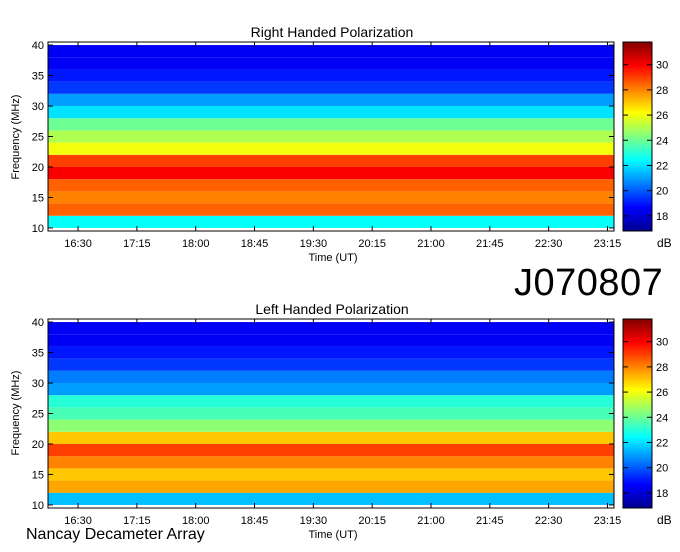  I want to click on observation-id: J070807, so click(589, 283).